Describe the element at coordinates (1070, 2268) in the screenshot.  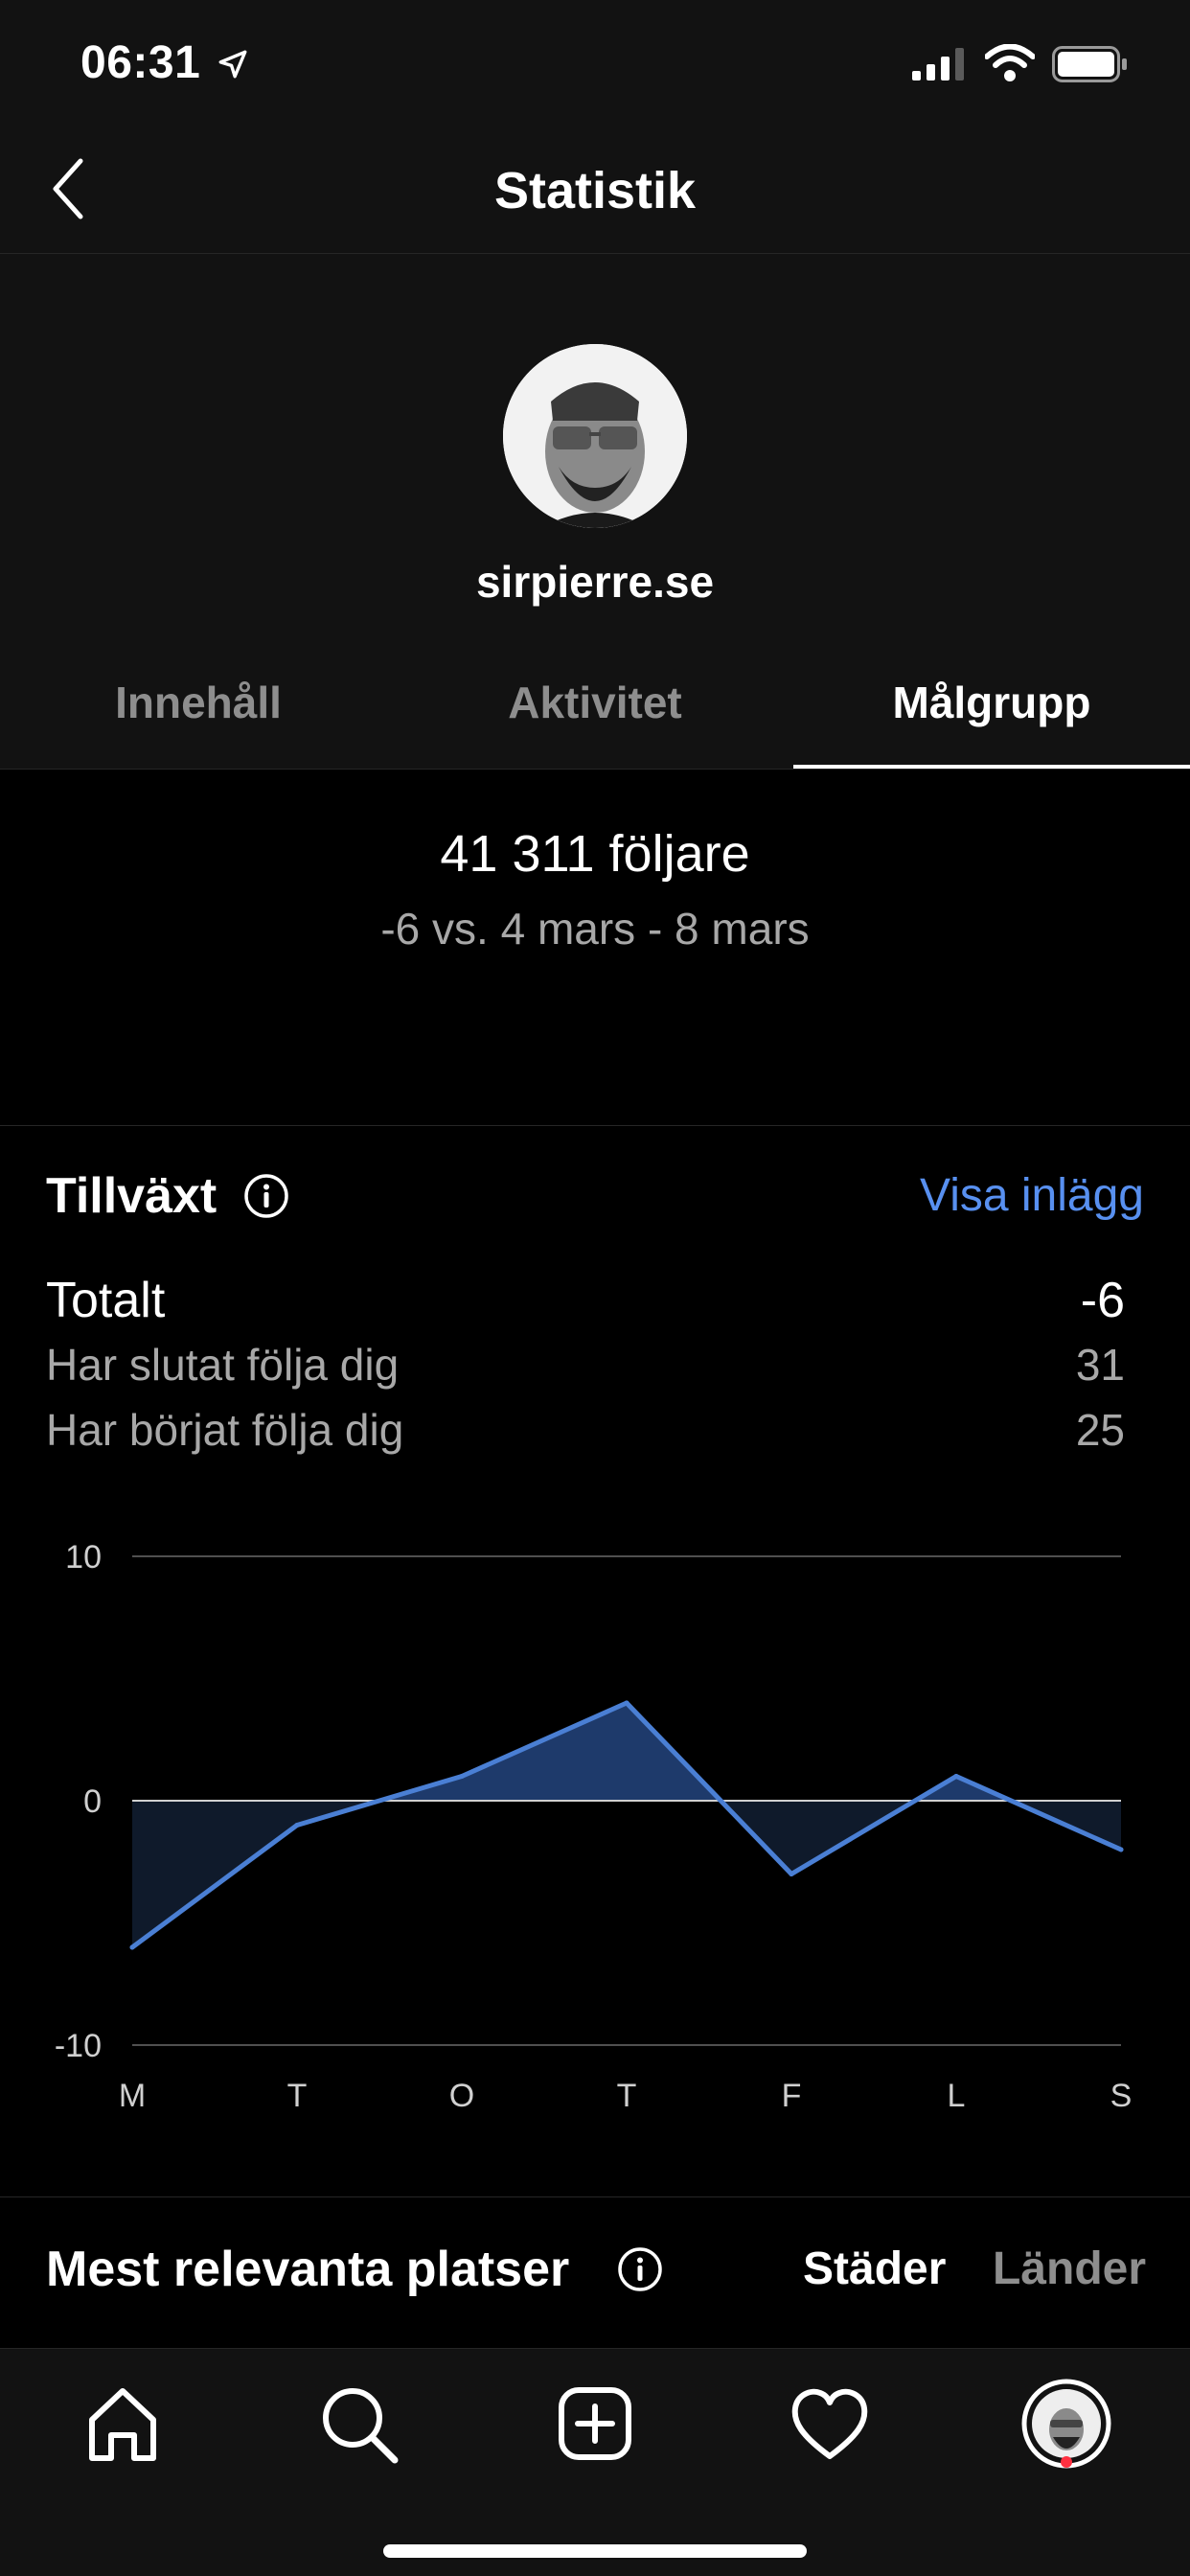
I see `places-tab-countries: Länder` at that location.